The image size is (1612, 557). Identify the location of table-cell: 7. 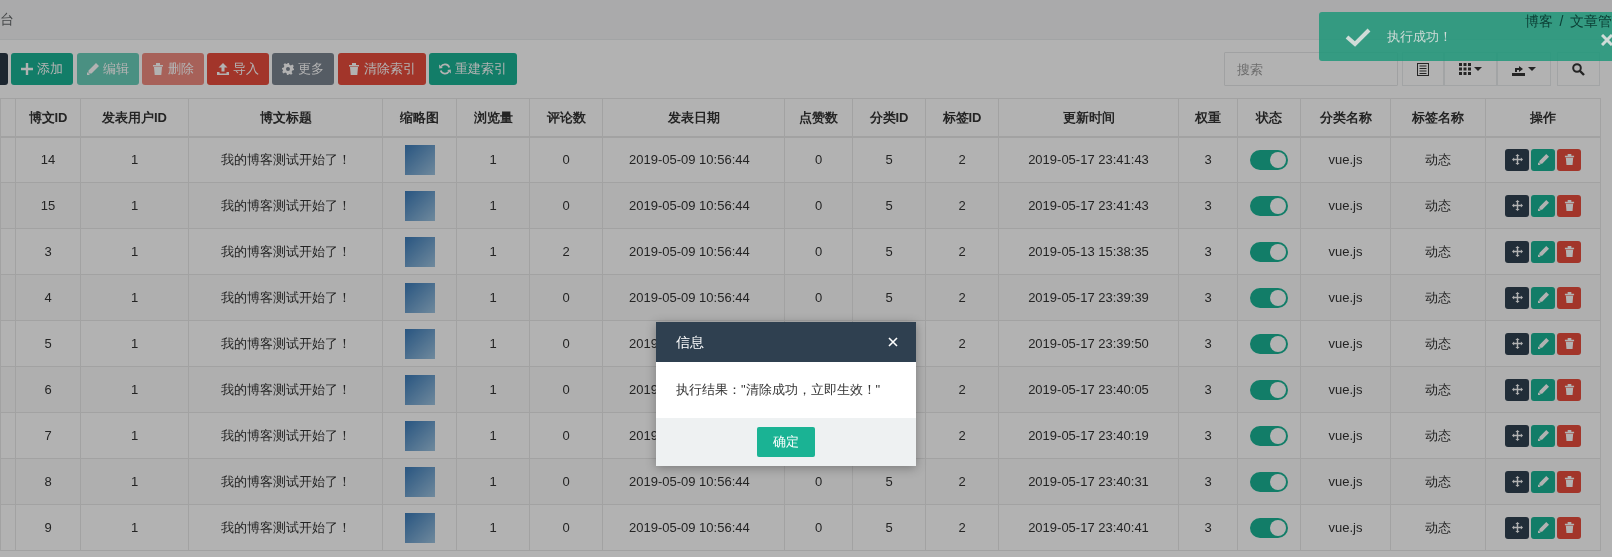
(48, 435).